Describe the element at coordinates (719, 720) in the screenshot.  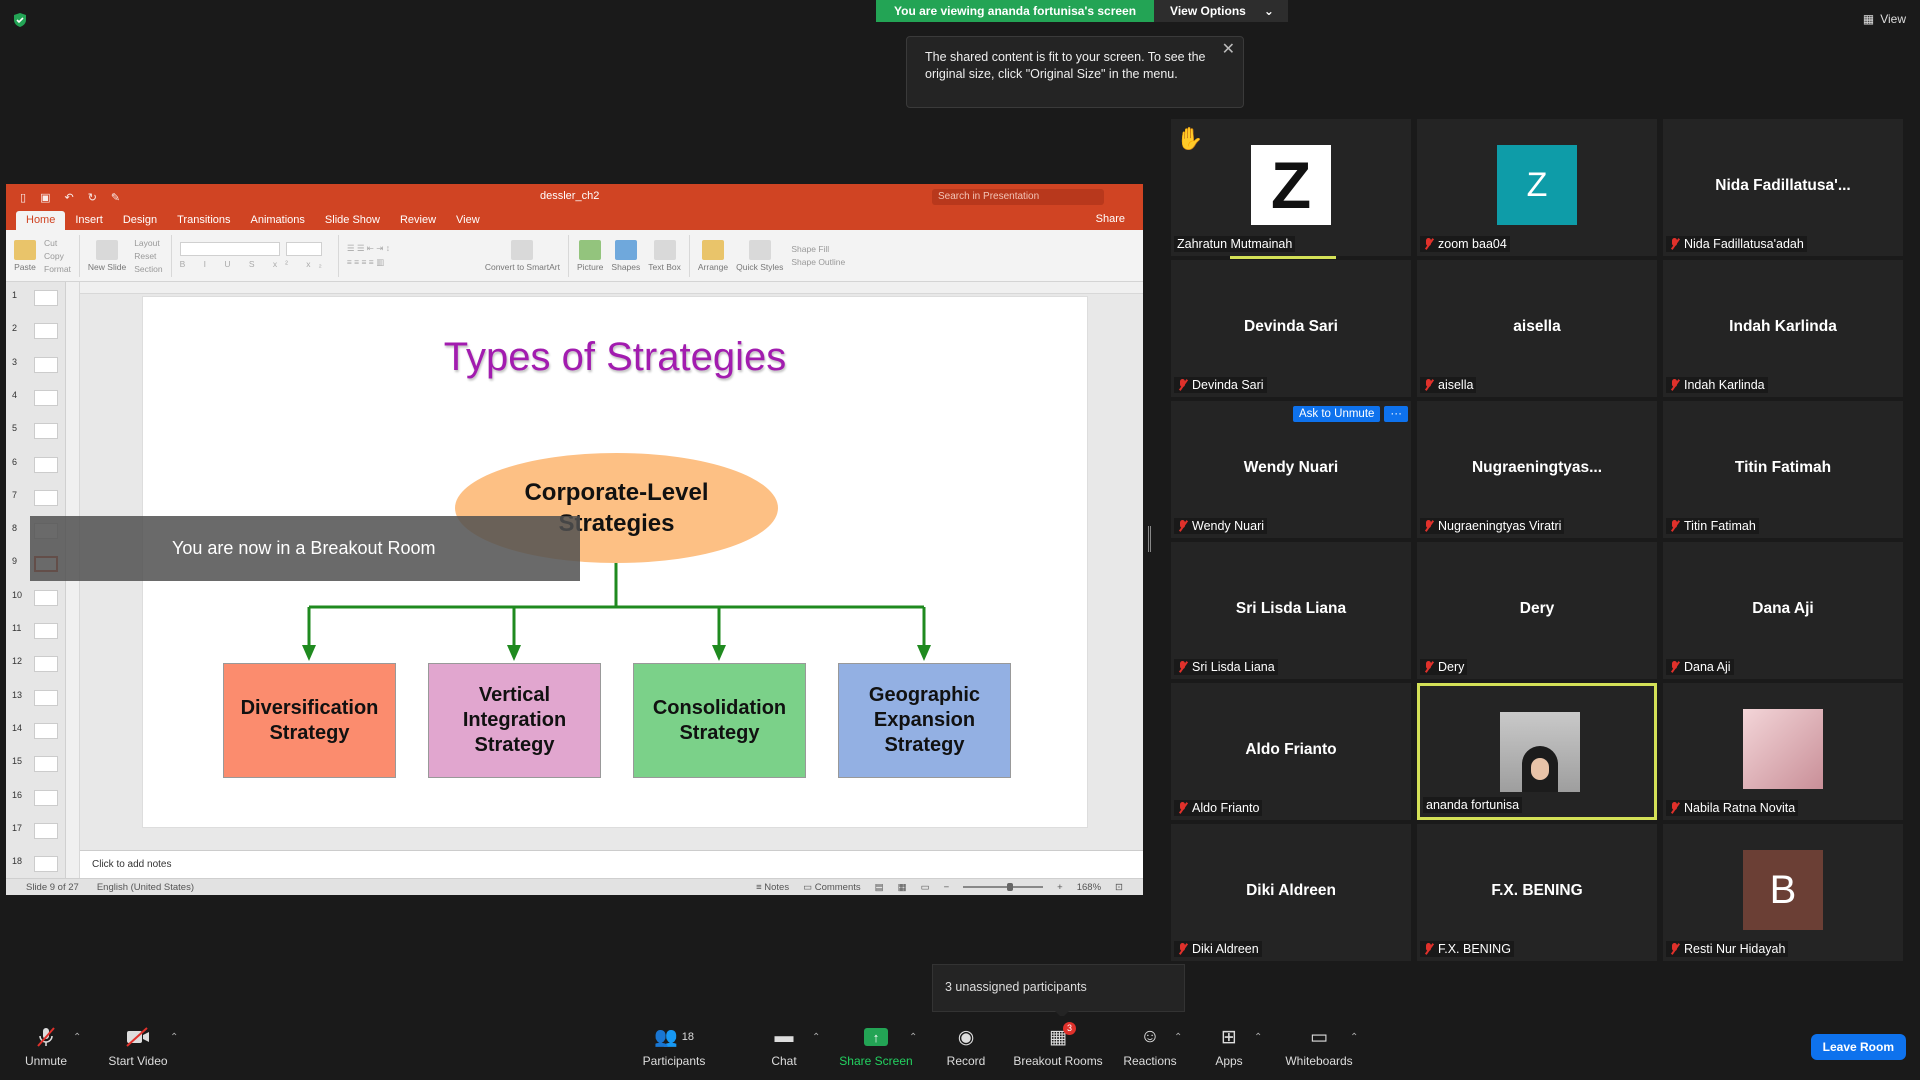
I see `consolidation-box: Consolidation Strategy` at that location.